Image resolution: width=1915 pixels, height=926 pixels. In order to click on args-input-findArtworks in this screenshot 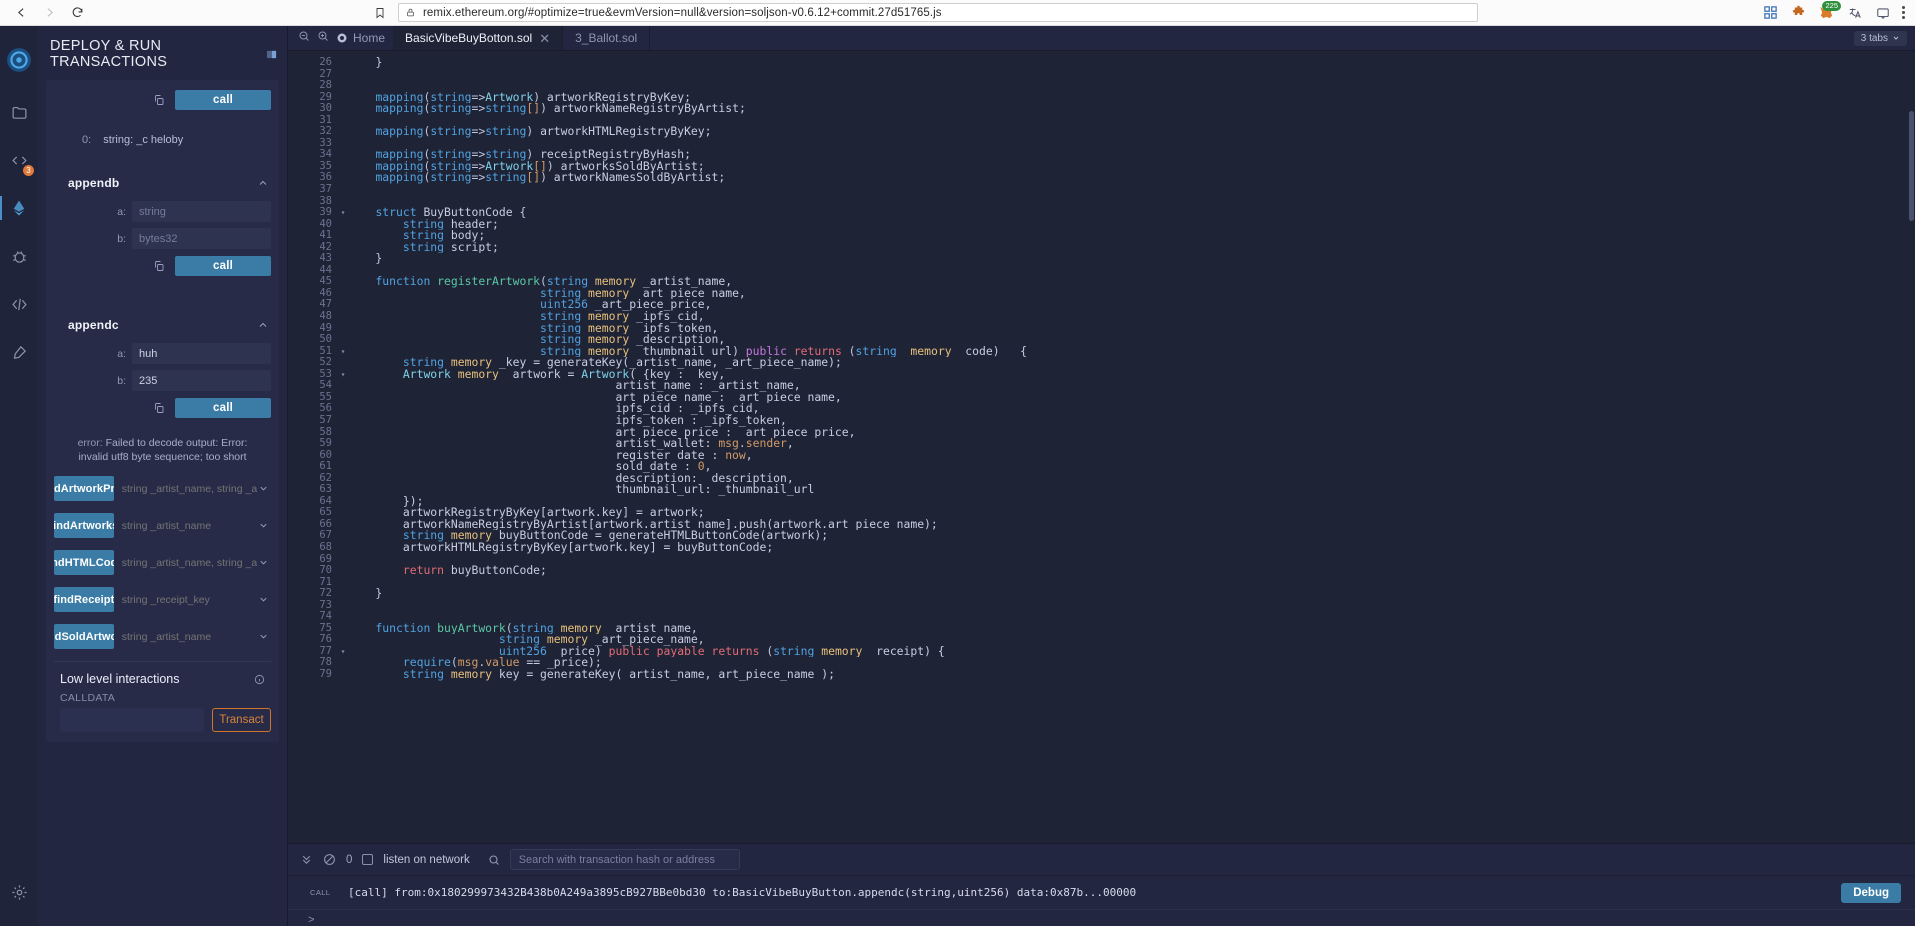, I will do `click(185, 525)`.